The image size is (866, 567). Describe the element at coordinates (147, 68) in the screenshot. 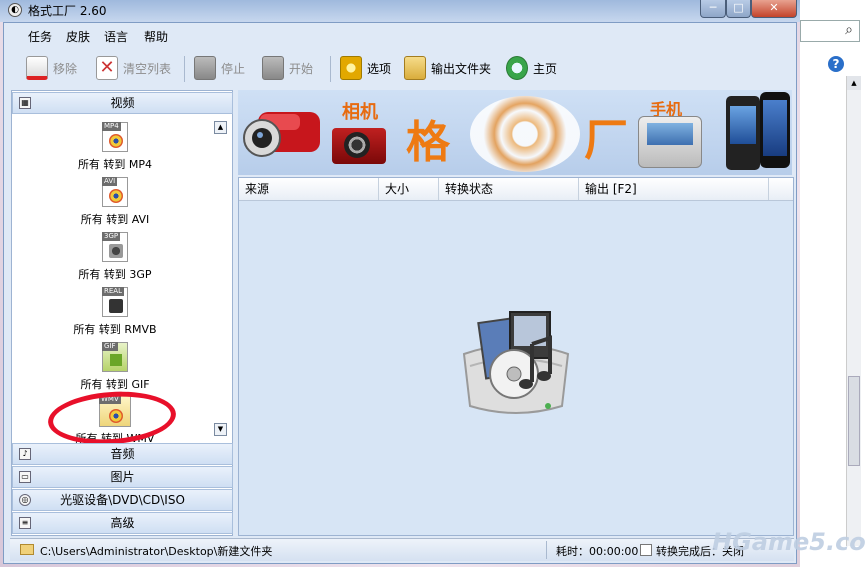

I see `clear-list-label: 清空列表` at that location.